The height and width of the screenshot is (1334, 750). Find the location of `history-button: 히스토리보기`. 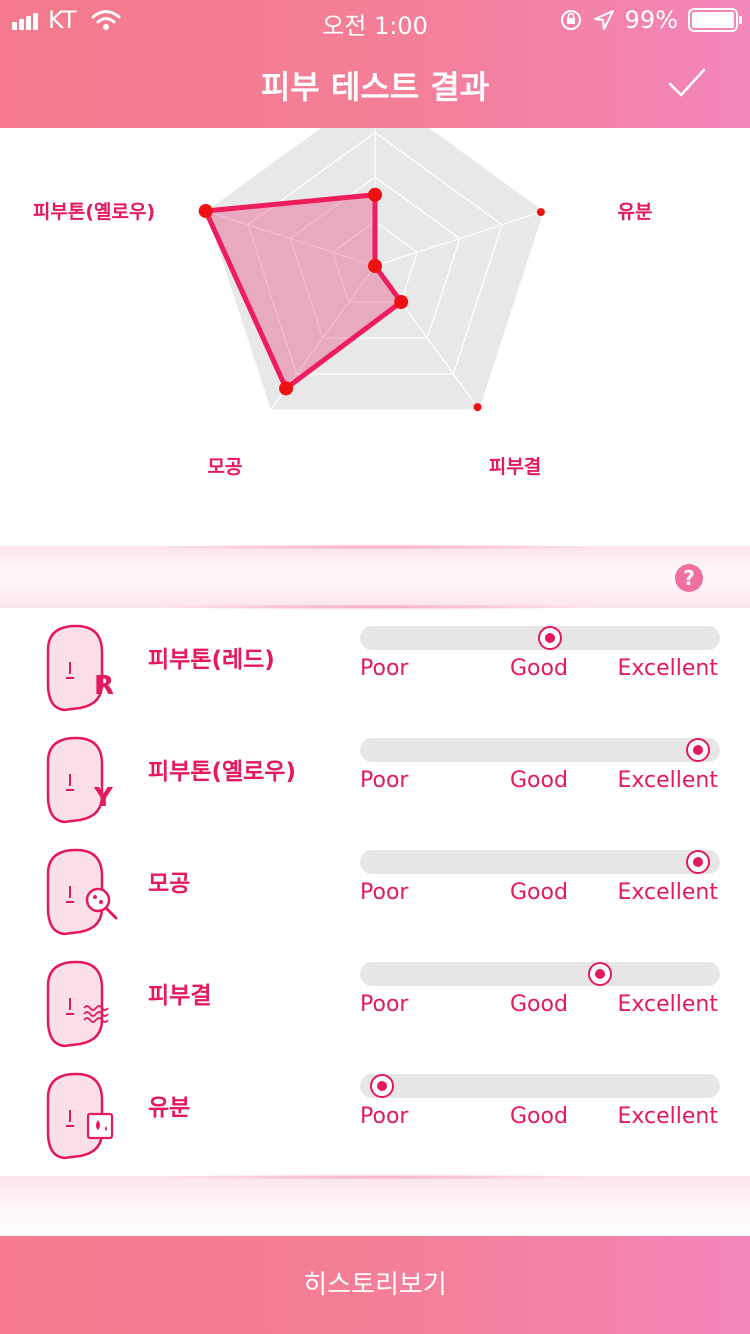

history-button: 히스토리보기 is located at coordinates (375, 1285).